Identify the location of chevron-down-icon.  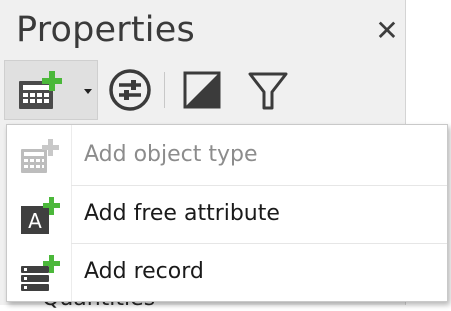
(88, 91).